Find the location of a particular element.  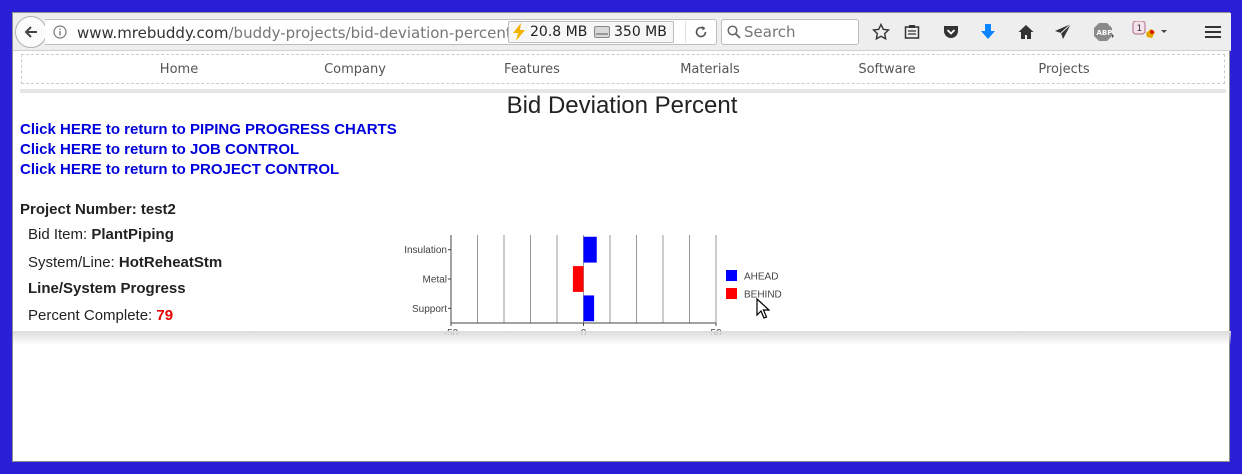

pocket-icon is located at coordinates (951, 32).